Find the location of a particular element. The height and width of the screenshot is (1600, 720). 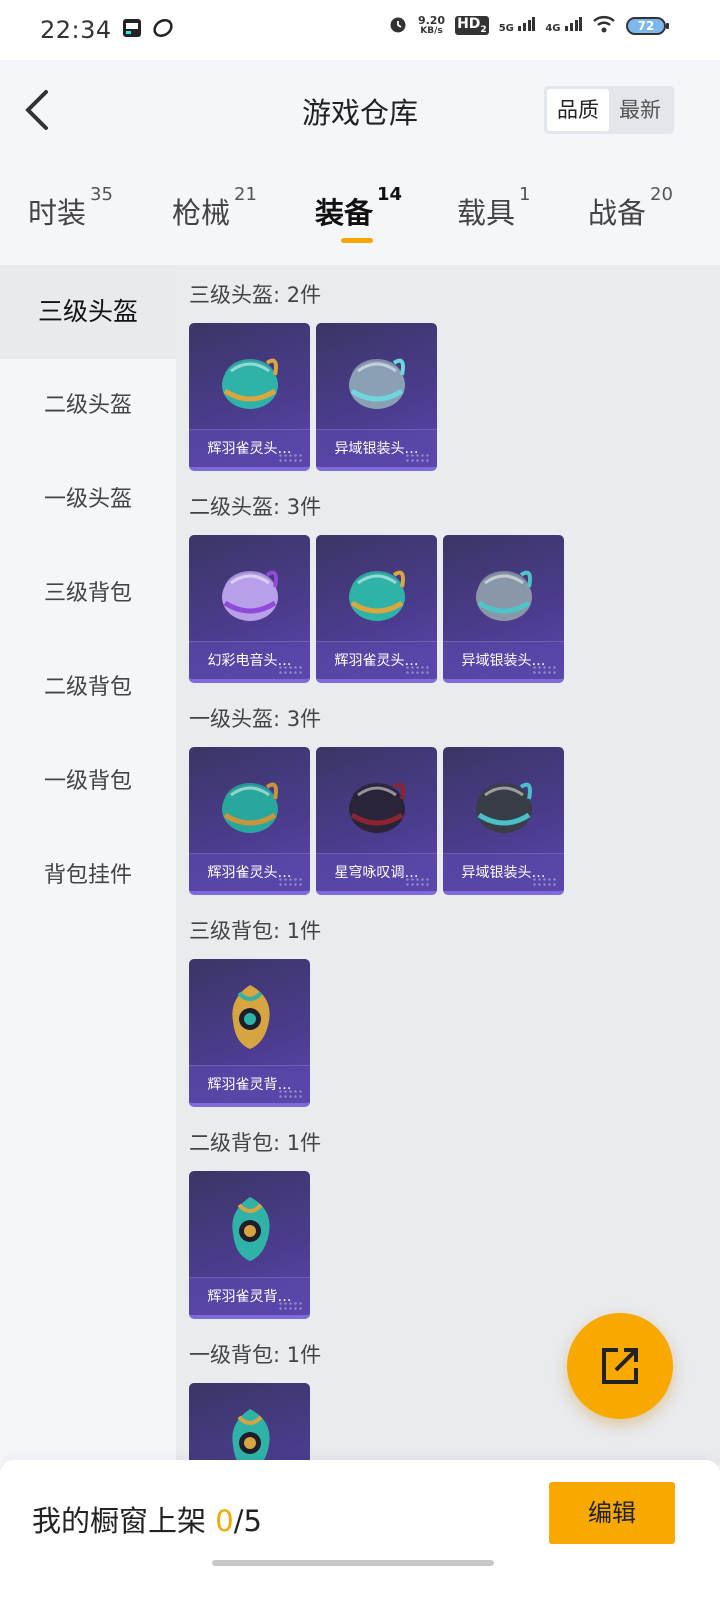

section-title: 二级头盔: 3件 is located at coordinates (255, 507).